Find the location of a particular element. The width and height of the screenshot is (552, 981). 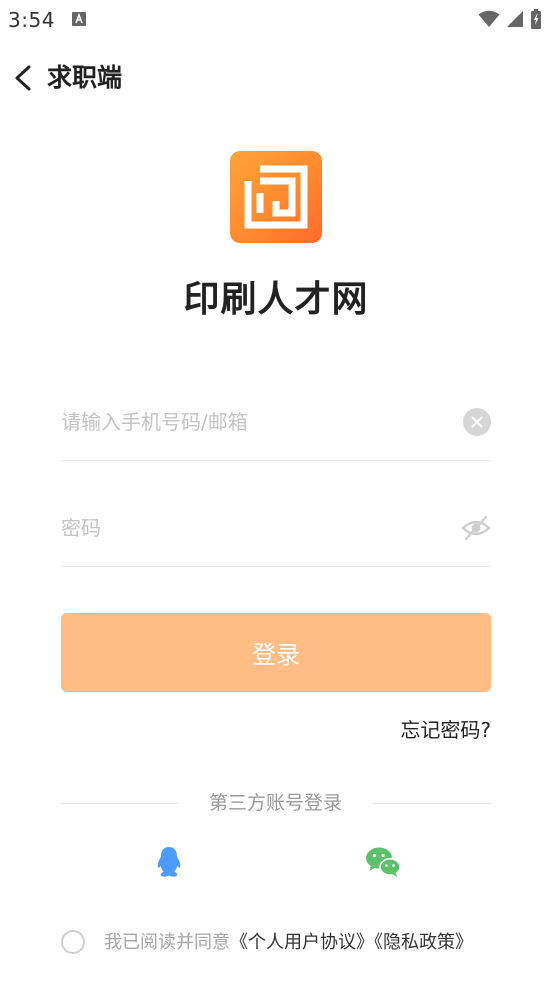

forgot-password-link: 忘记密码? is located at coordinates (445, 730).